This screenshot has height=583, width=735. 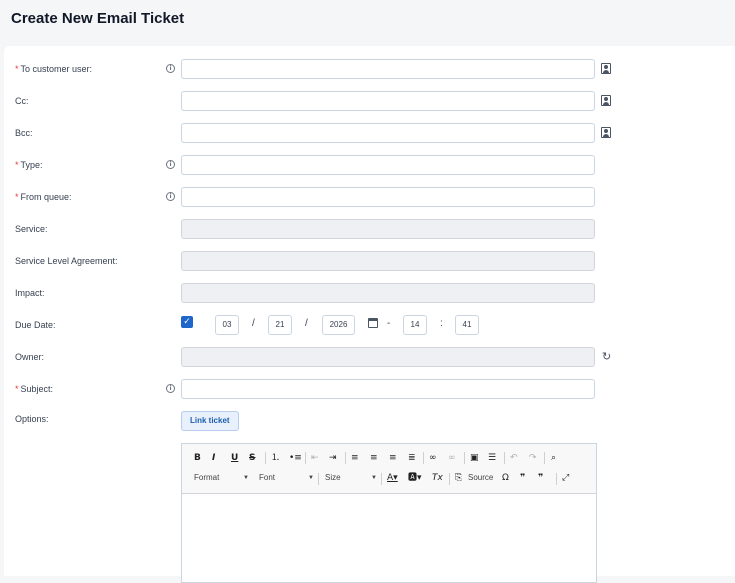 I want to click on field-owner: Owner: ↻, so click(x=369, y=358).